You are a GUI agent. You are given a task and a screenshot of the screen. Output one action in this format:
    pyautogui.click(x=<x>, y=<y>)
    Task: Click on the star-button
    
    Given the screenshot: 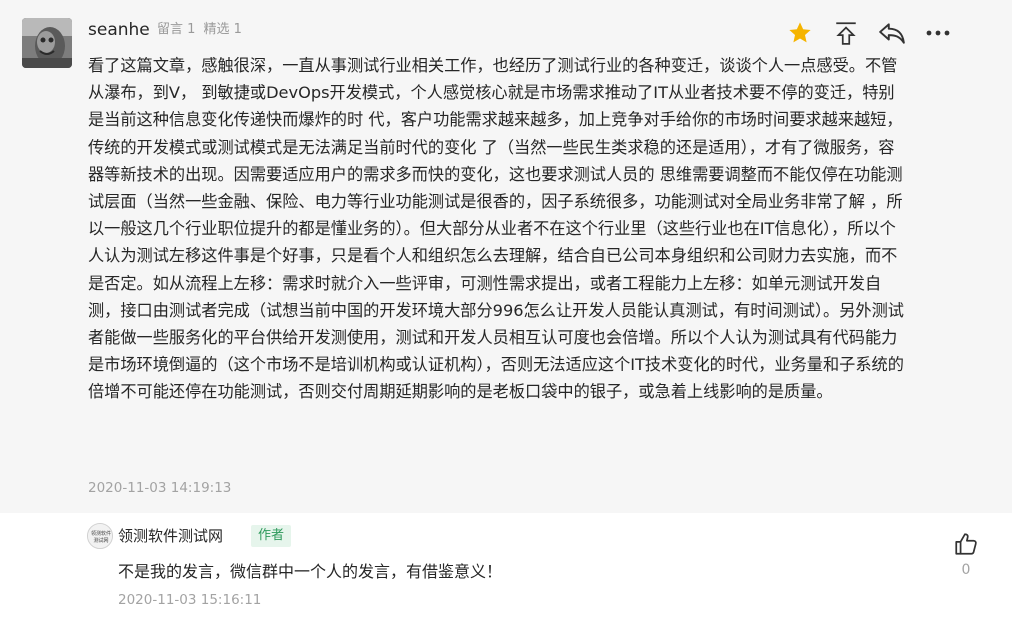 What is the action you would take?
    pyautogui.click(x=800, y=33)
    